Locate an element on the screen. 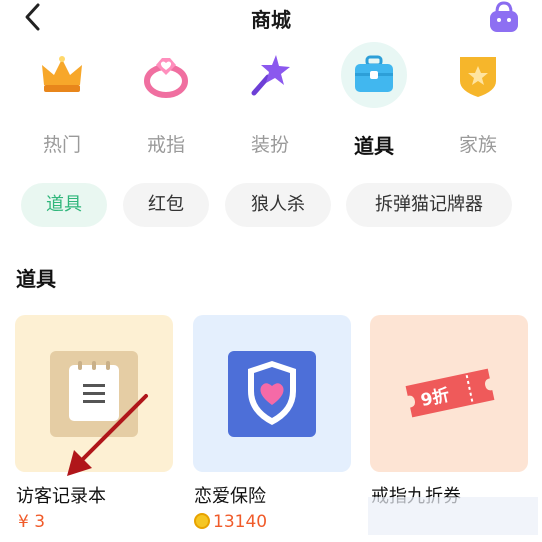 This screenshot has width=542, height=542. briefcase-icon is located at coordinates (374, 73).